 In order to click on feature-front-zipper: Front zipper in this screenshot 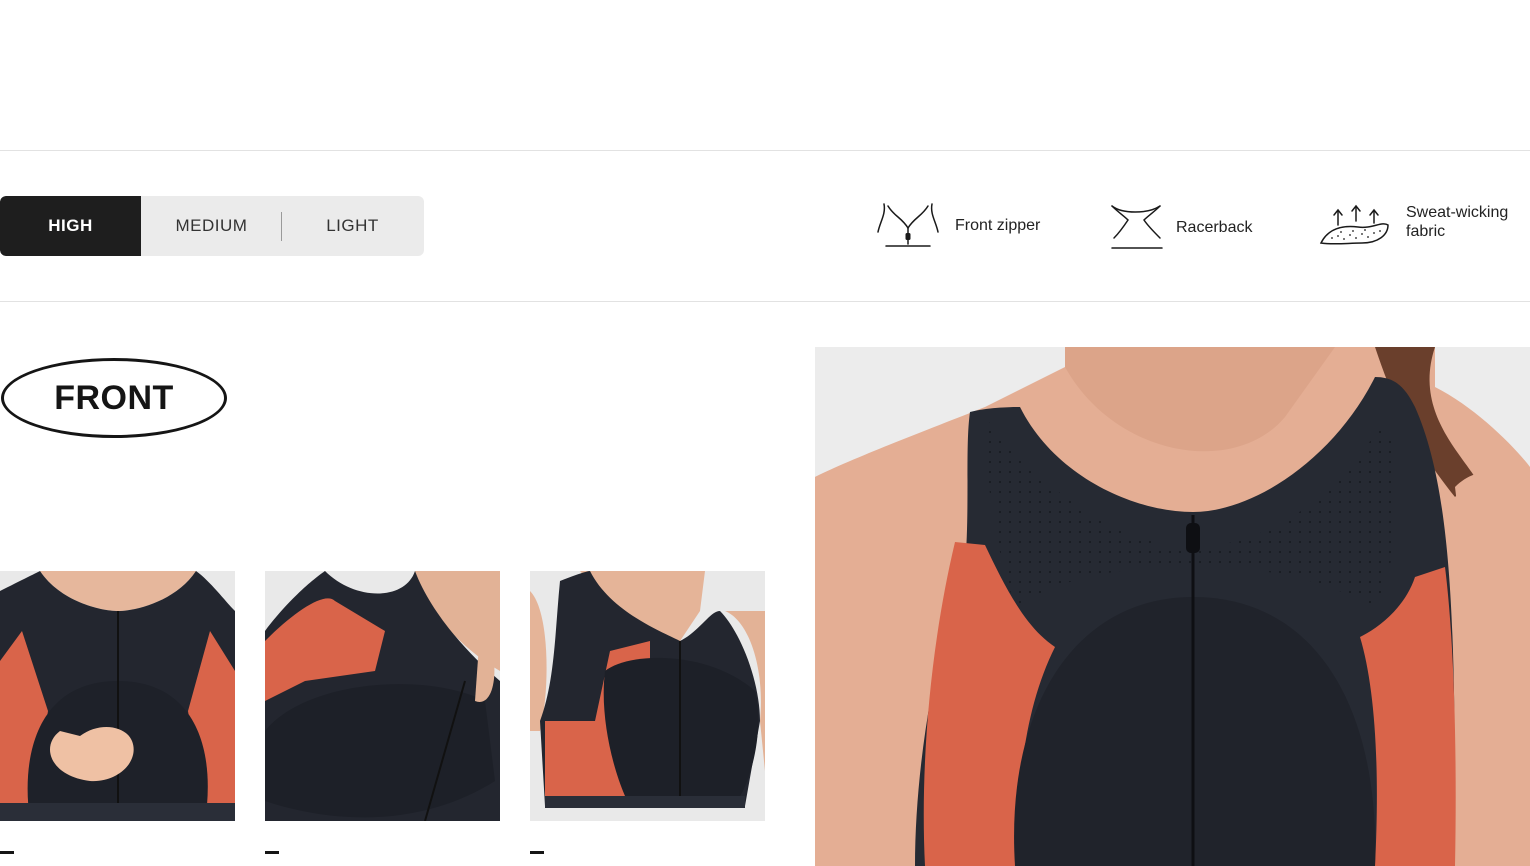, I will do `click(958, 225)`.